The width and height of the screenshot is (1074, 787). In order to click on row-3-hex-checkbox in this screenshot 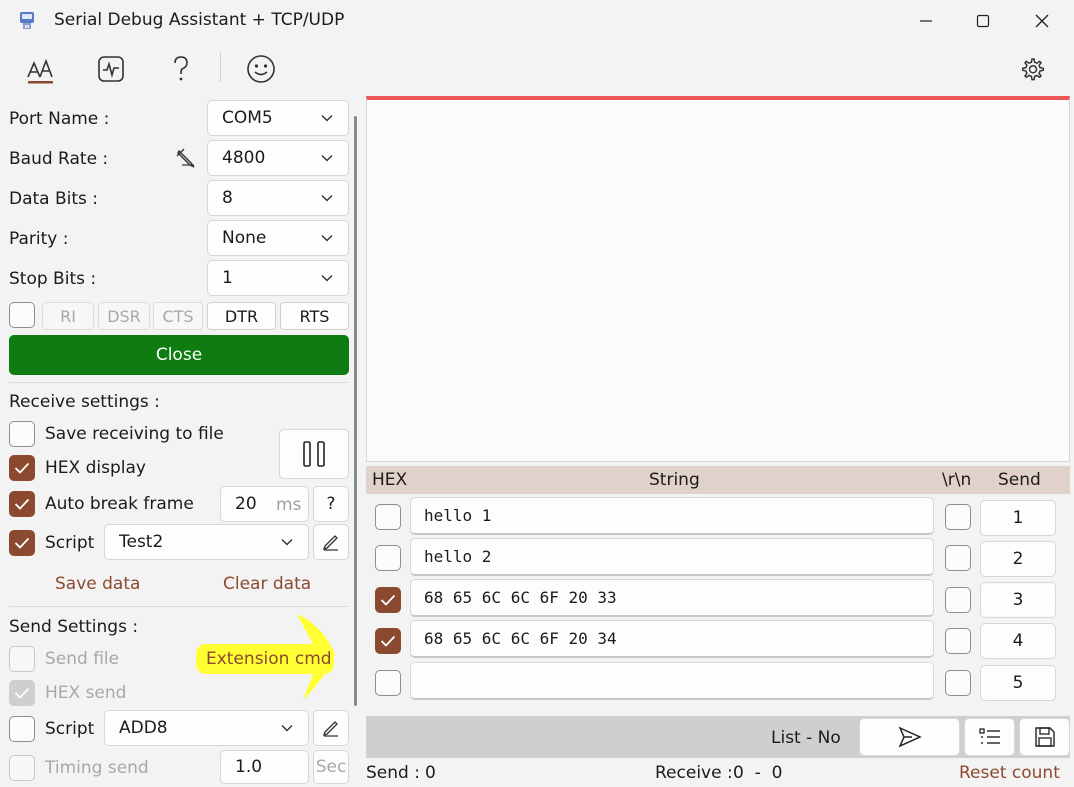, I will do `click(388, 600)`.